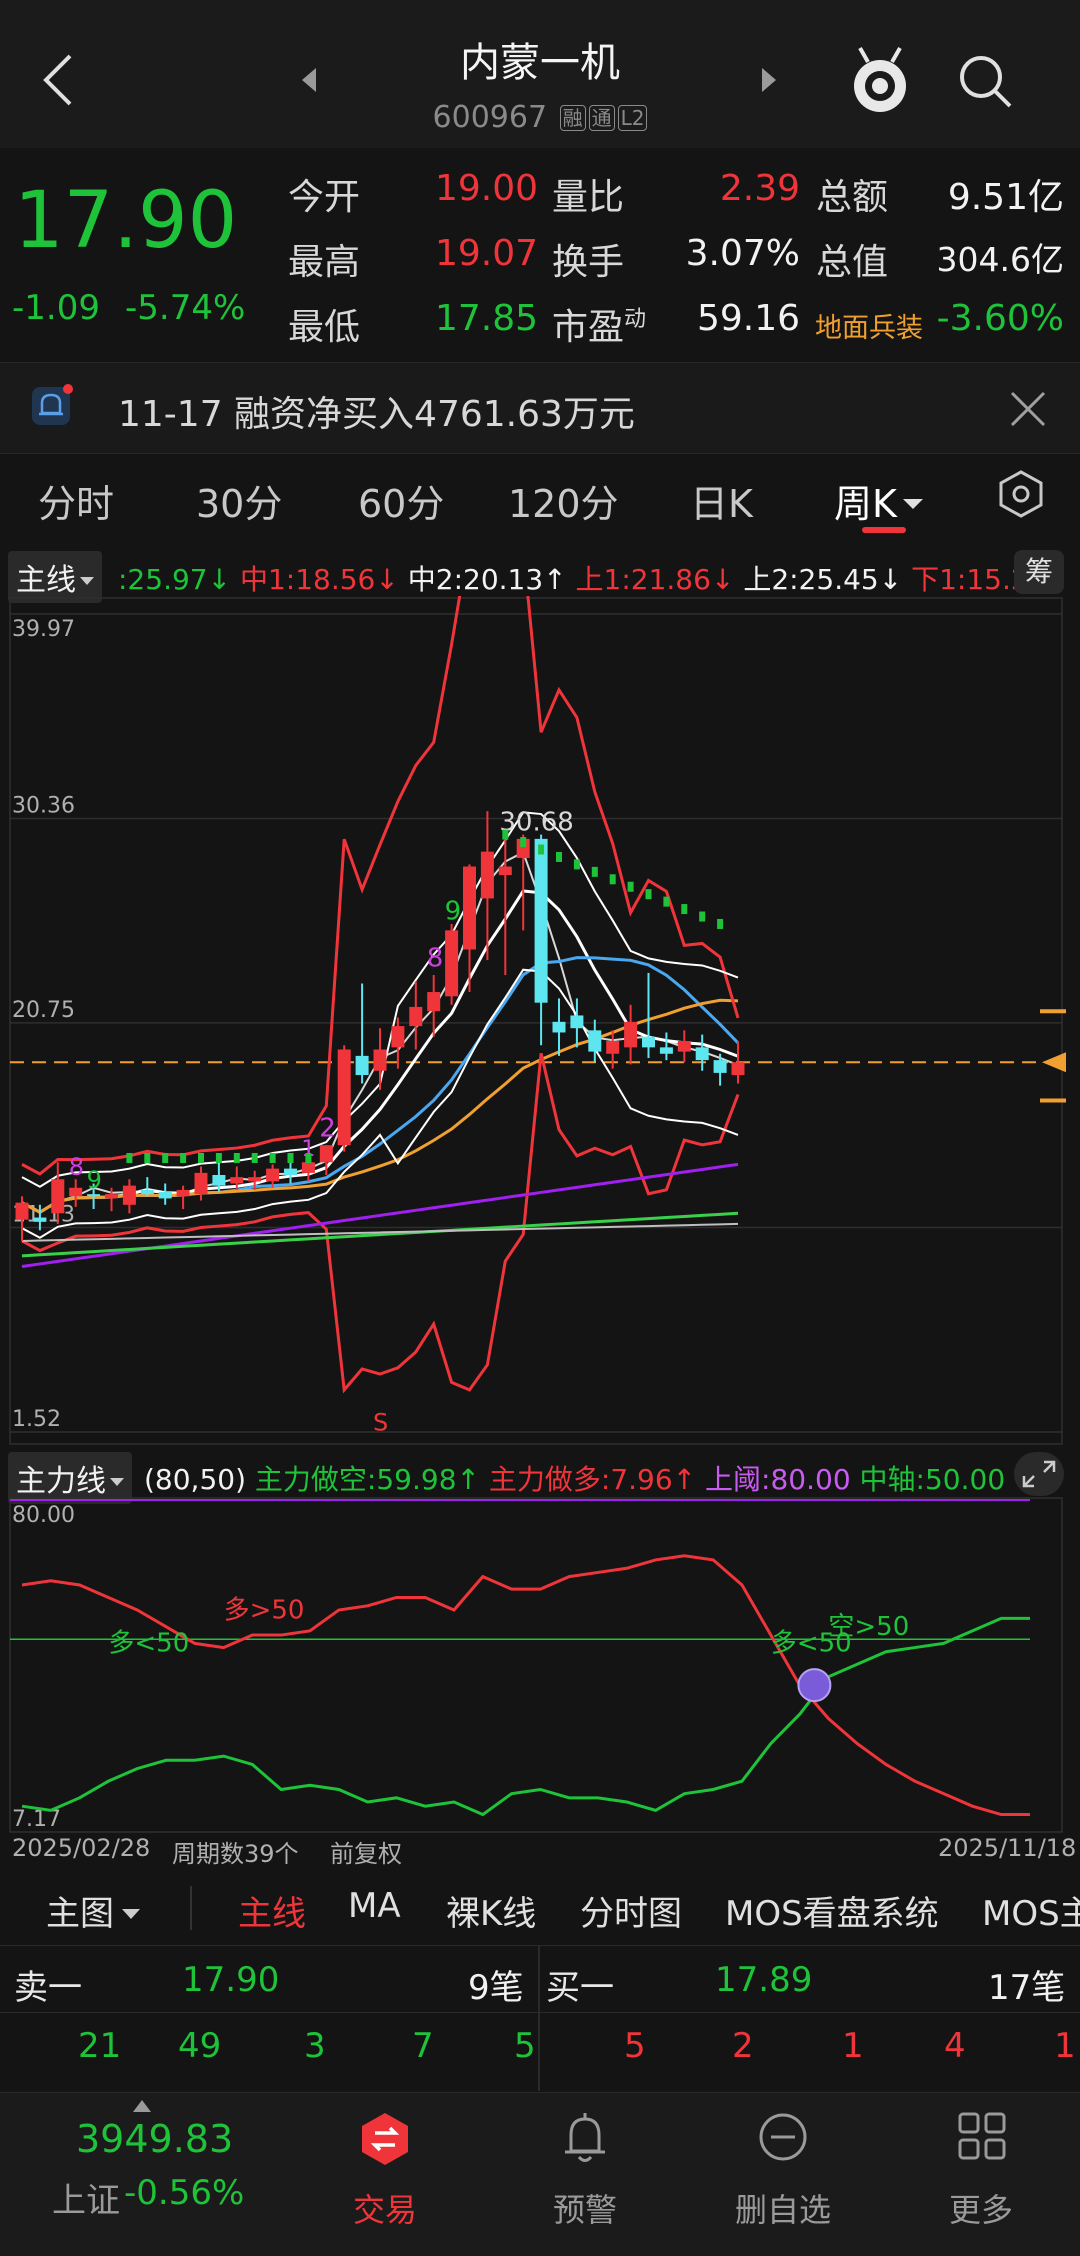 This screenshot has height=2256, width=1080. What do you see at coordinates (380, 999) in the screenshot?
I see `inner-upper-band` at bounding box center [380, 999].